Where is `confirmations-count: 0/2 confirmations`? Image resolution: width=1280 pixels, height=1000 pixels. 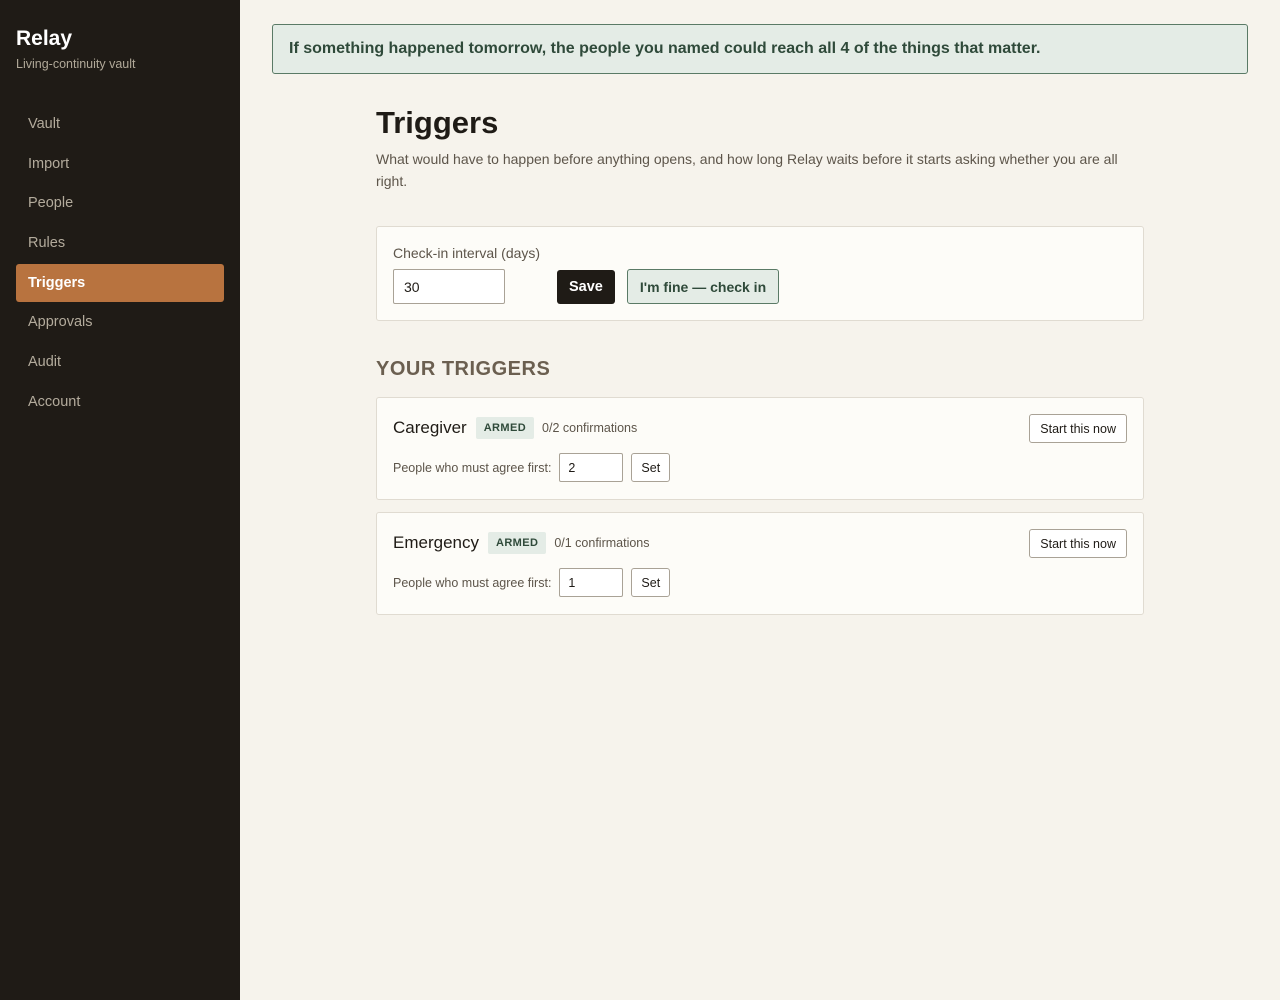
confirmations-count: 0/2 confirmations is located at coordinates (590, 428).